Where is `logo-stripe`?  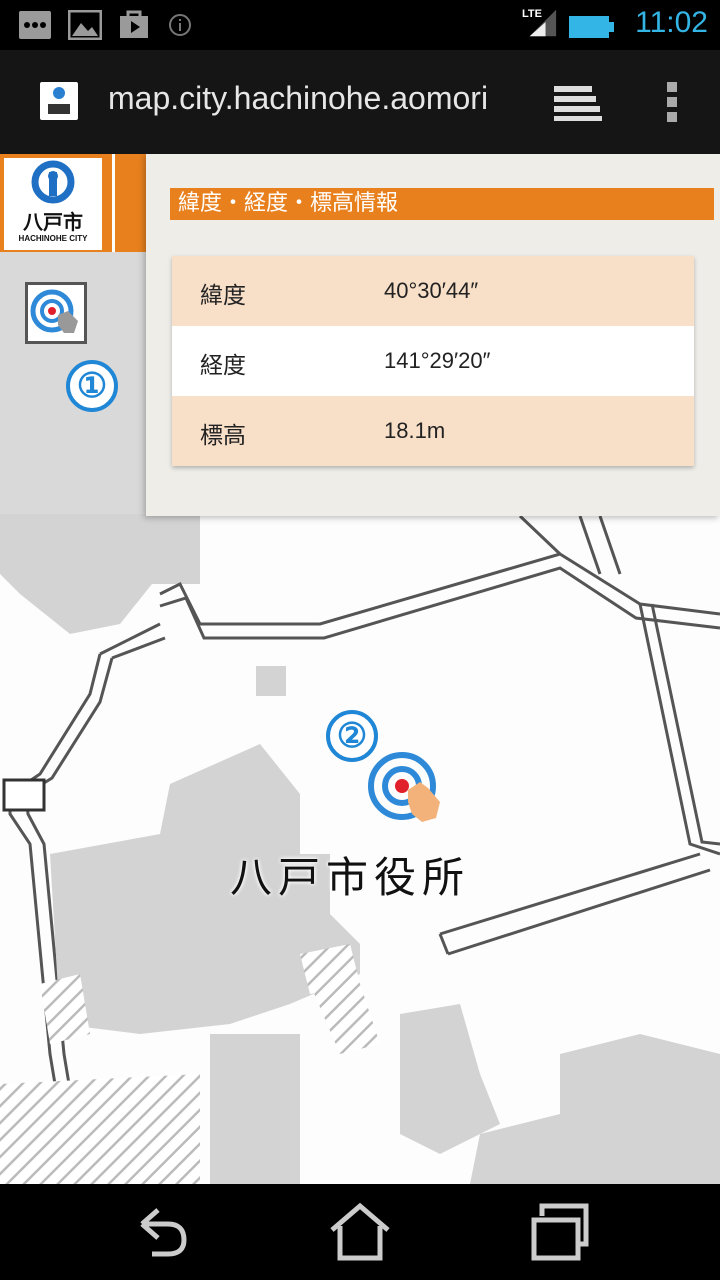
logo-stripe is located at coordinates (113, 203).